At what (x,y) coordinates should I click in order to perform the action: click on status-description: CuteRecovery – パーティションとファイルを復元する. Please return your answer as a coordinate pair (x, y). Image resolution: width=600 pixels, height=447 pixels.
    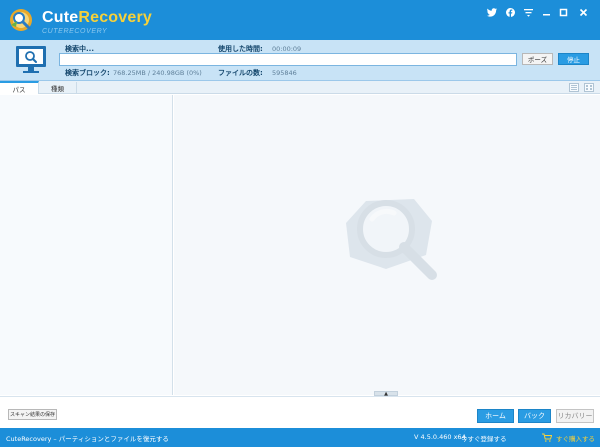
    Looking at the image, I should click on (87, 439).